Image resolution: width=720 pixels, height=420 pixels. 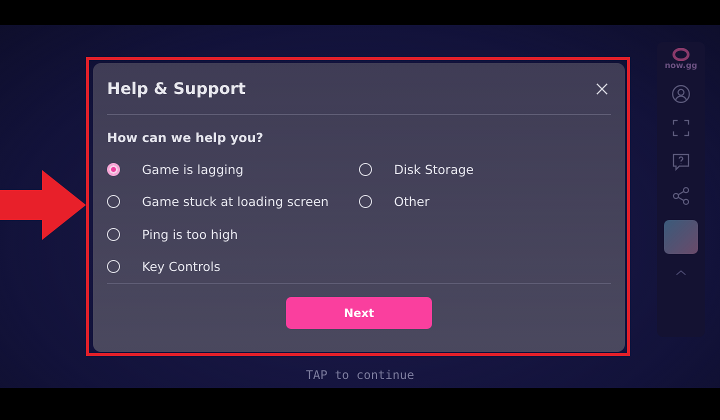 What do you see at coordinates (233, 266) in the screenshot?
I see `radio-option: Key Controls` at bounding box center [233, 266].